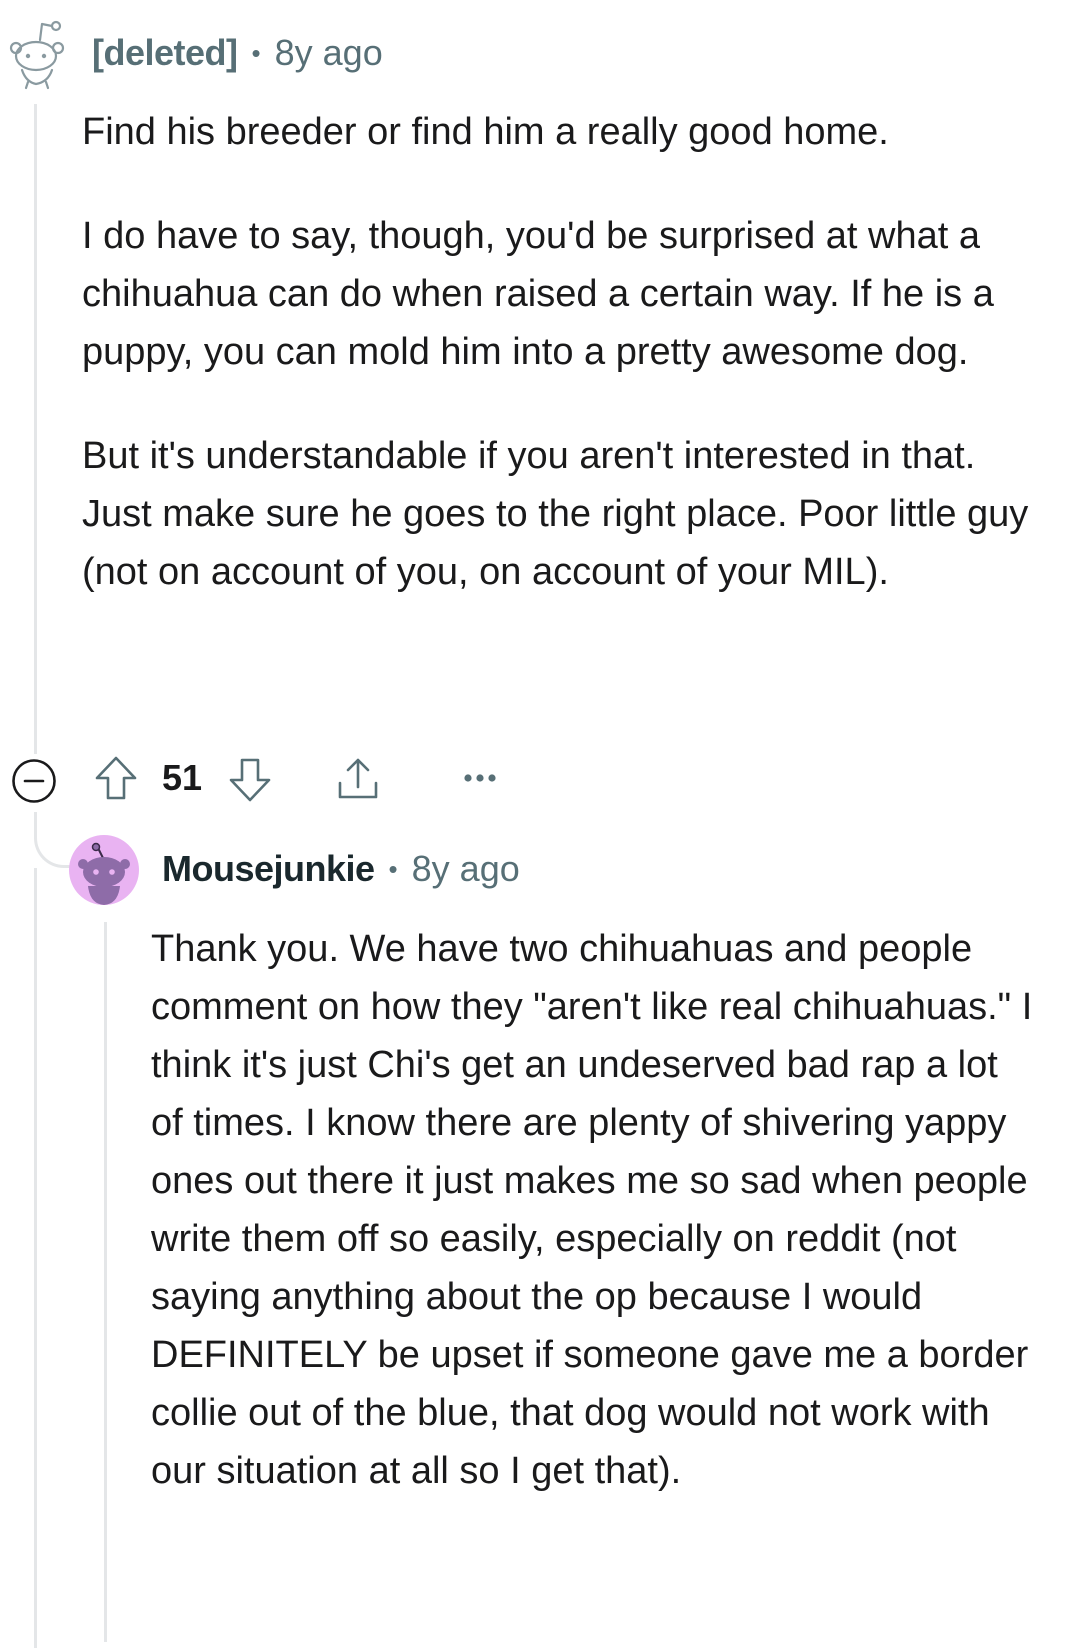  What do you see at coordinates (116, 778) in the screenshot?
I see `upvote-arrow-icon` at bounding box center [116, 778].